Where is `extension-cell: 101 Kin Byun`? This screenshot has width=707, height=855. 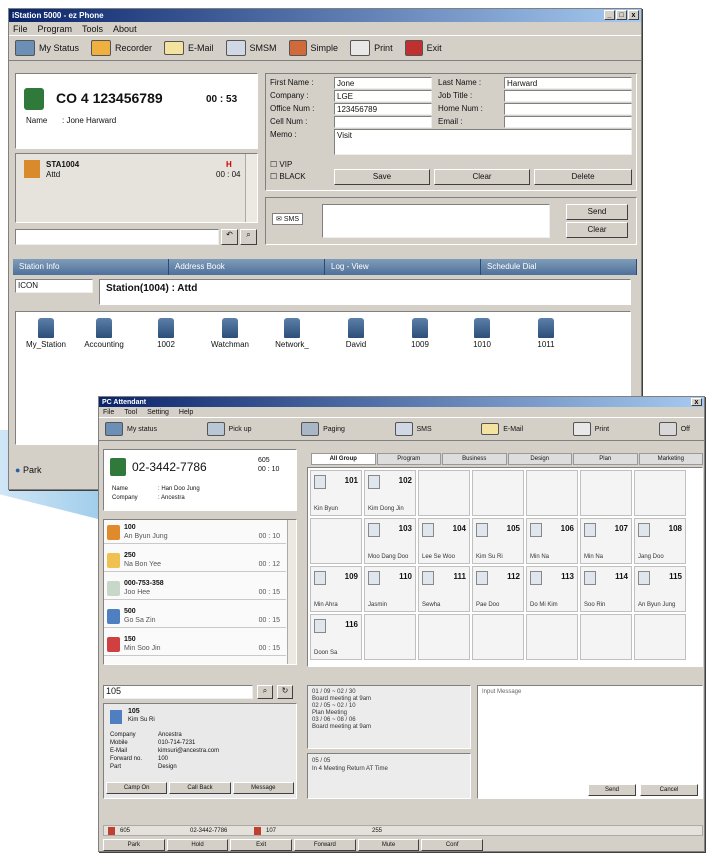
extension-cell: 101 Kin Byun is located at coordinates (336, 493).